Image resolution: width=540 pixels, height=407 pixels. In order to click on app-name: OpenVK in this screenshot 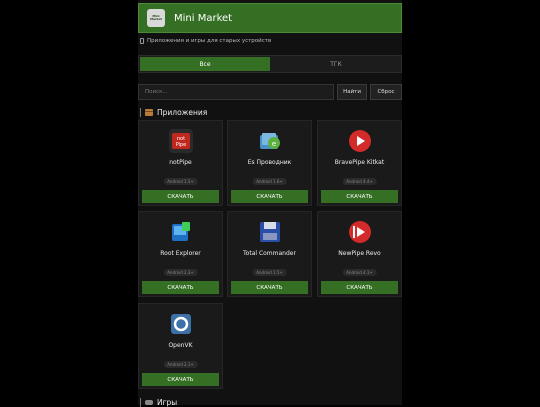, I will do `click(180, 345)`.